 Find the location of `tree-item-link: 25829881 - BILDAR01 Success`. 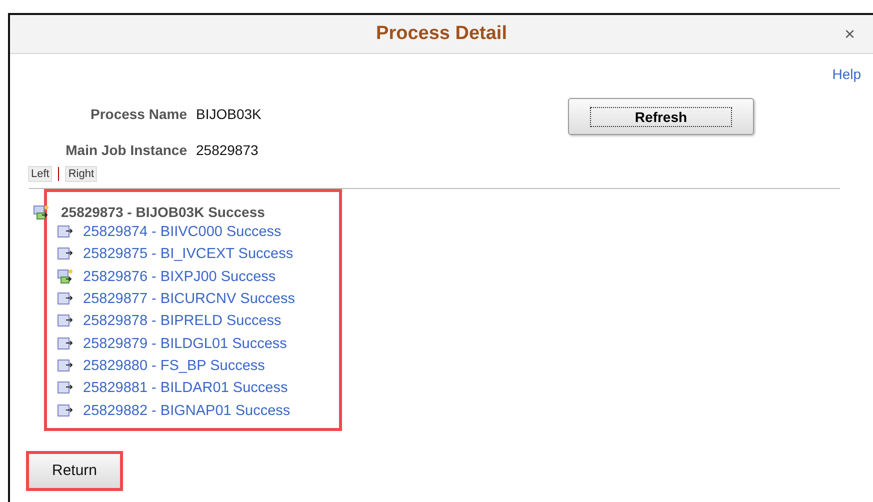

tree-item-link: 25829881 - BILDAR01 Success is located at coordinates (185, 388).